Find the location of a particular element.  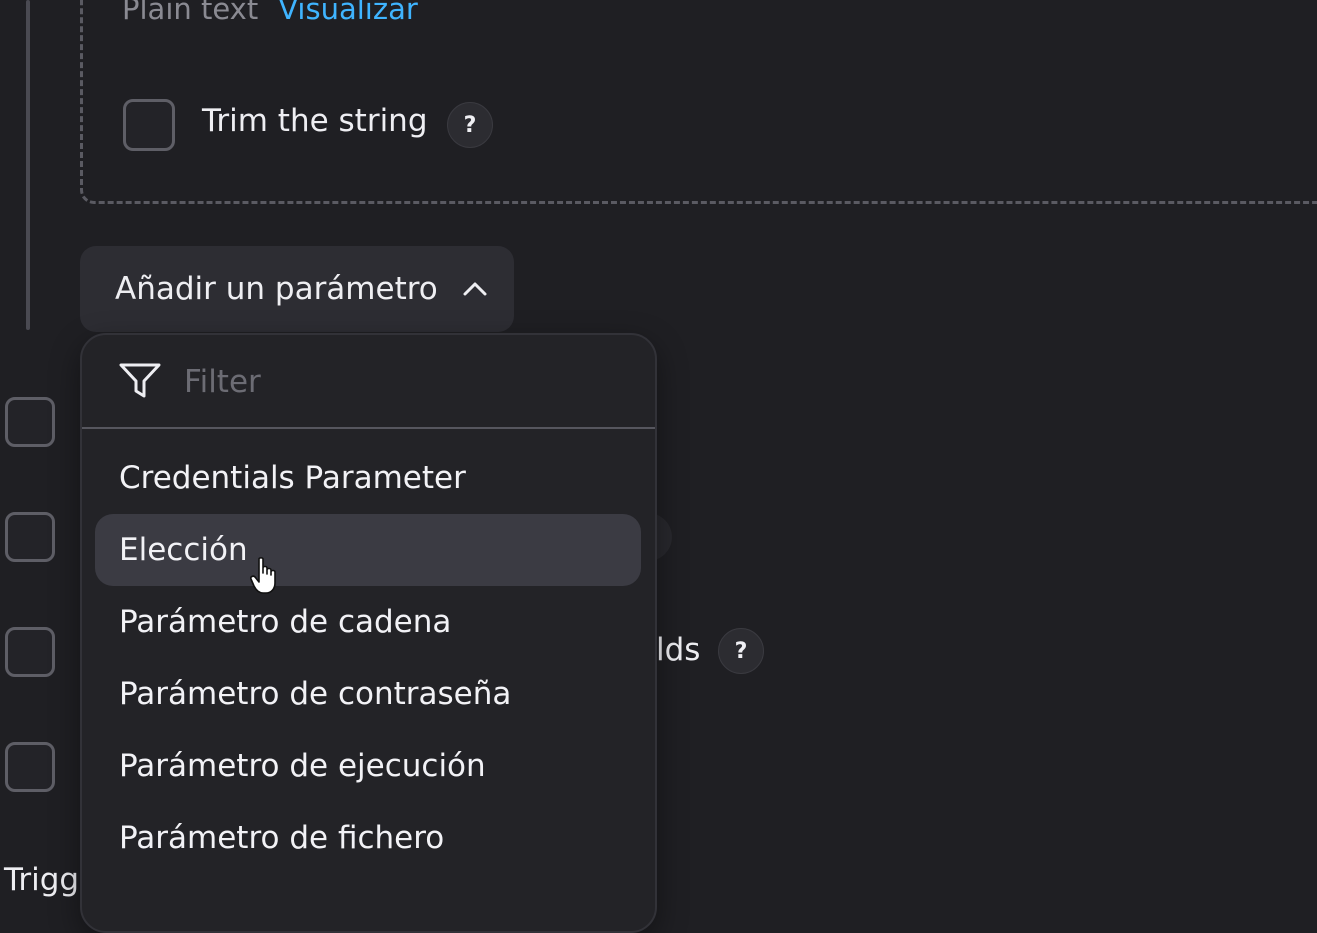

trigger-heading-fragment: Trigg is located at coordinates (42, 880).